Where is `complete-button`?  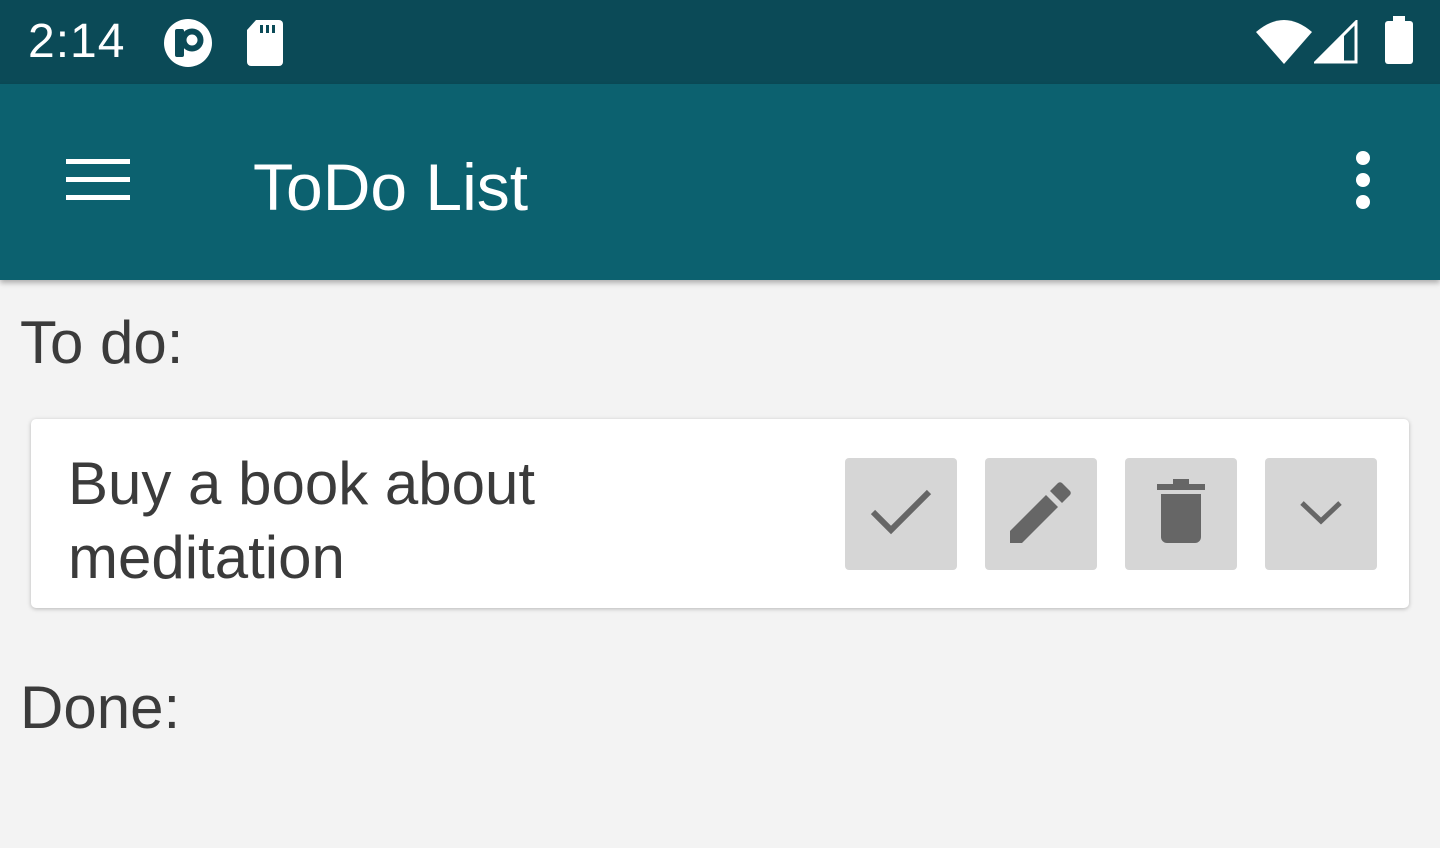 complete-button is located at coordinates (901, 514).